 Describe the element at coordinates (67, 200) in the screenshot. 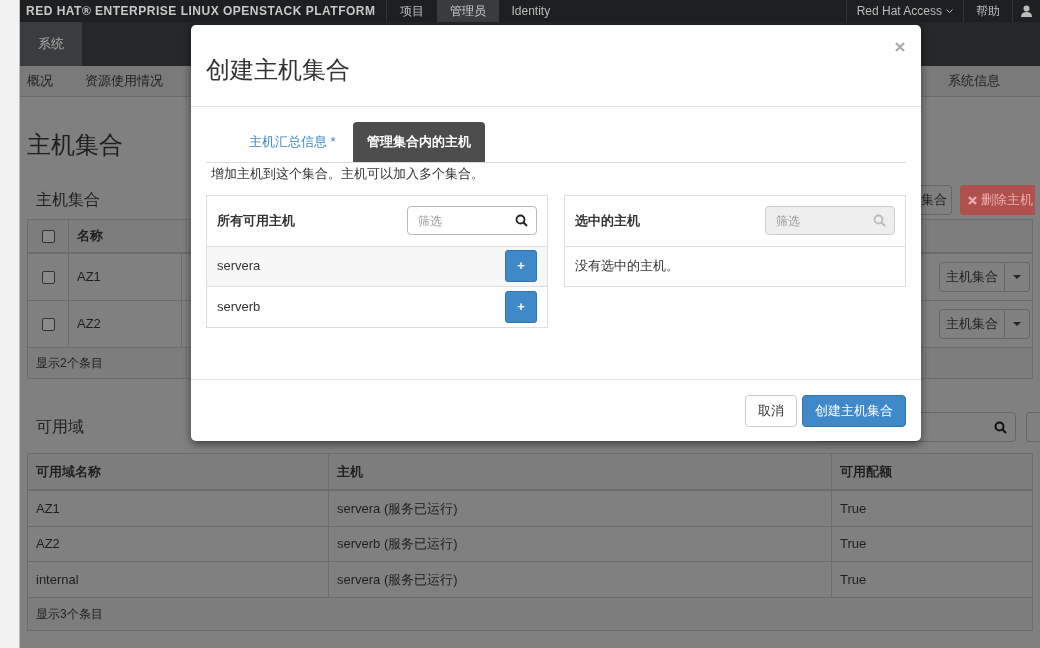

I see `section-title: 主机集合` at that location.